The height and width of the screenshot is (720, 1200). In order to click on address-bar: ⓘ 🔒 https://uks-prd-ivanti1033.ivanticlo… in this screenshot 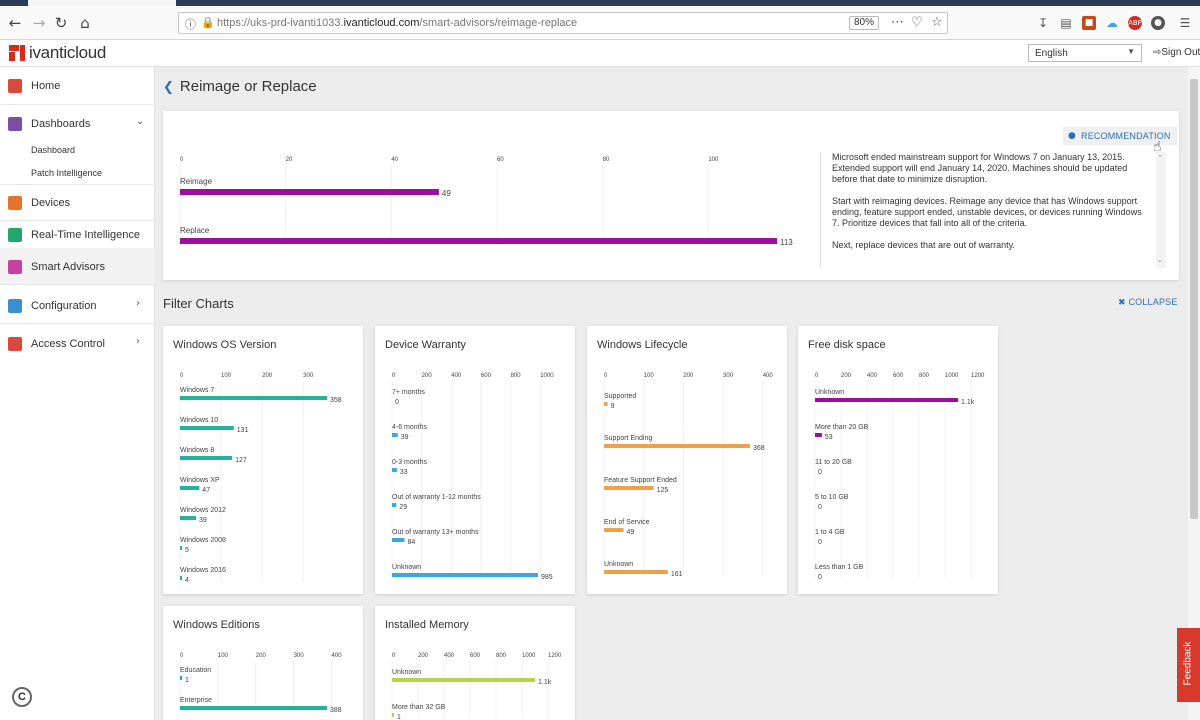, I will do `click(563, 23)`.